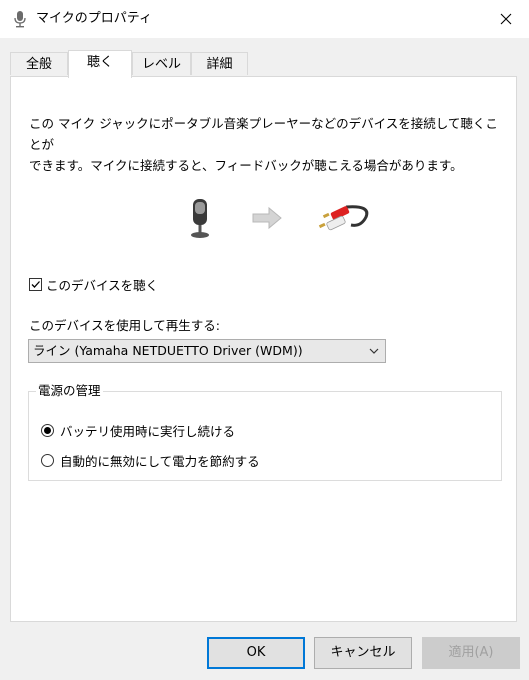  I want to click on tab-levels: レベル, so click(161, 63).